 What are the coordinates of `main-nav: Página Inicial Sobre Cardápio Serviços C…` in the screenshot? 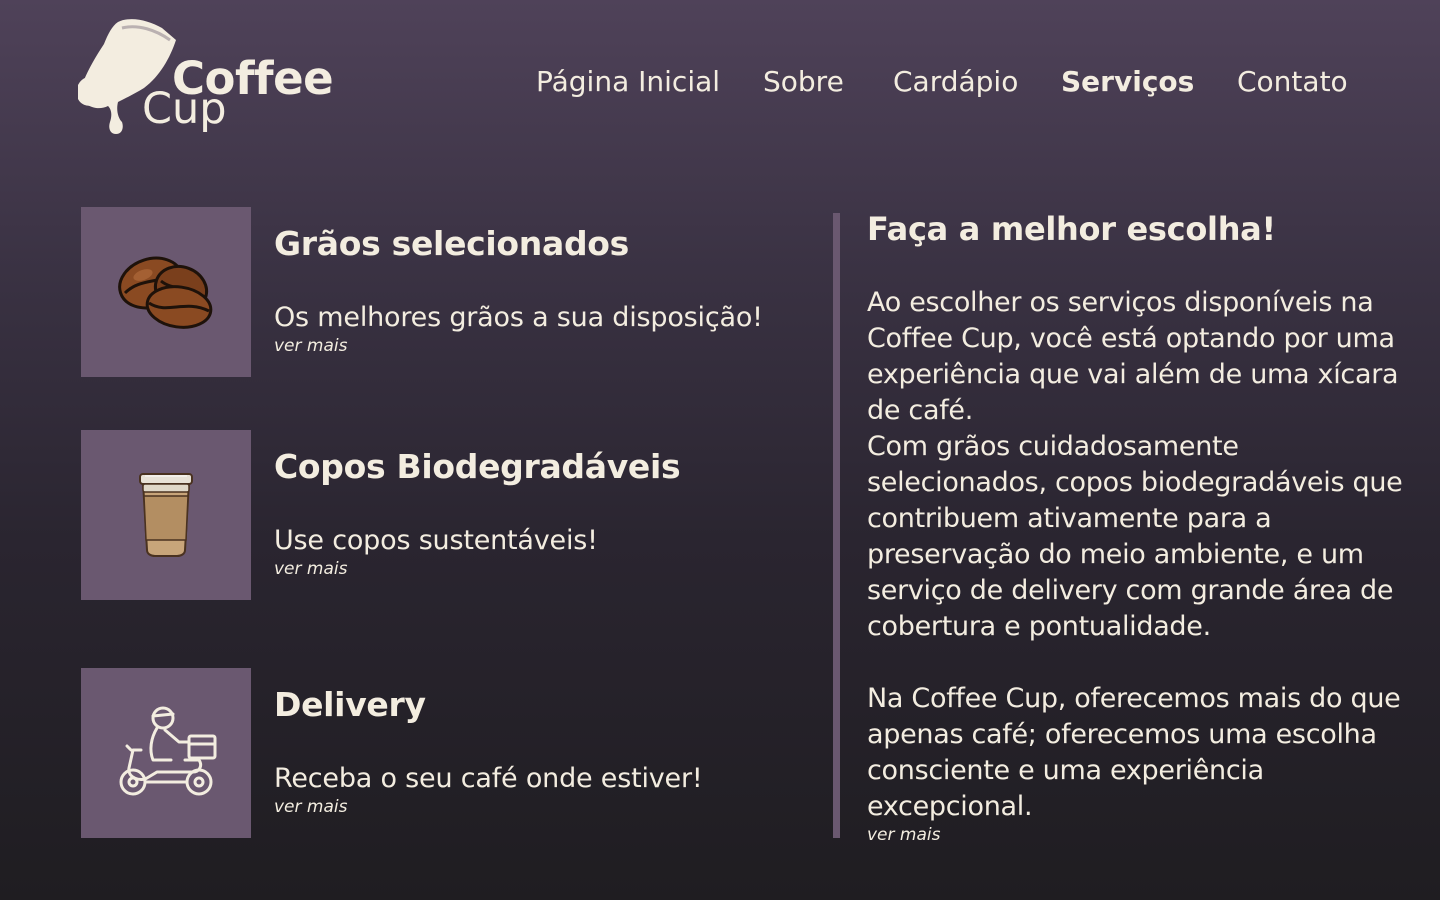 It's located at (720, 82).